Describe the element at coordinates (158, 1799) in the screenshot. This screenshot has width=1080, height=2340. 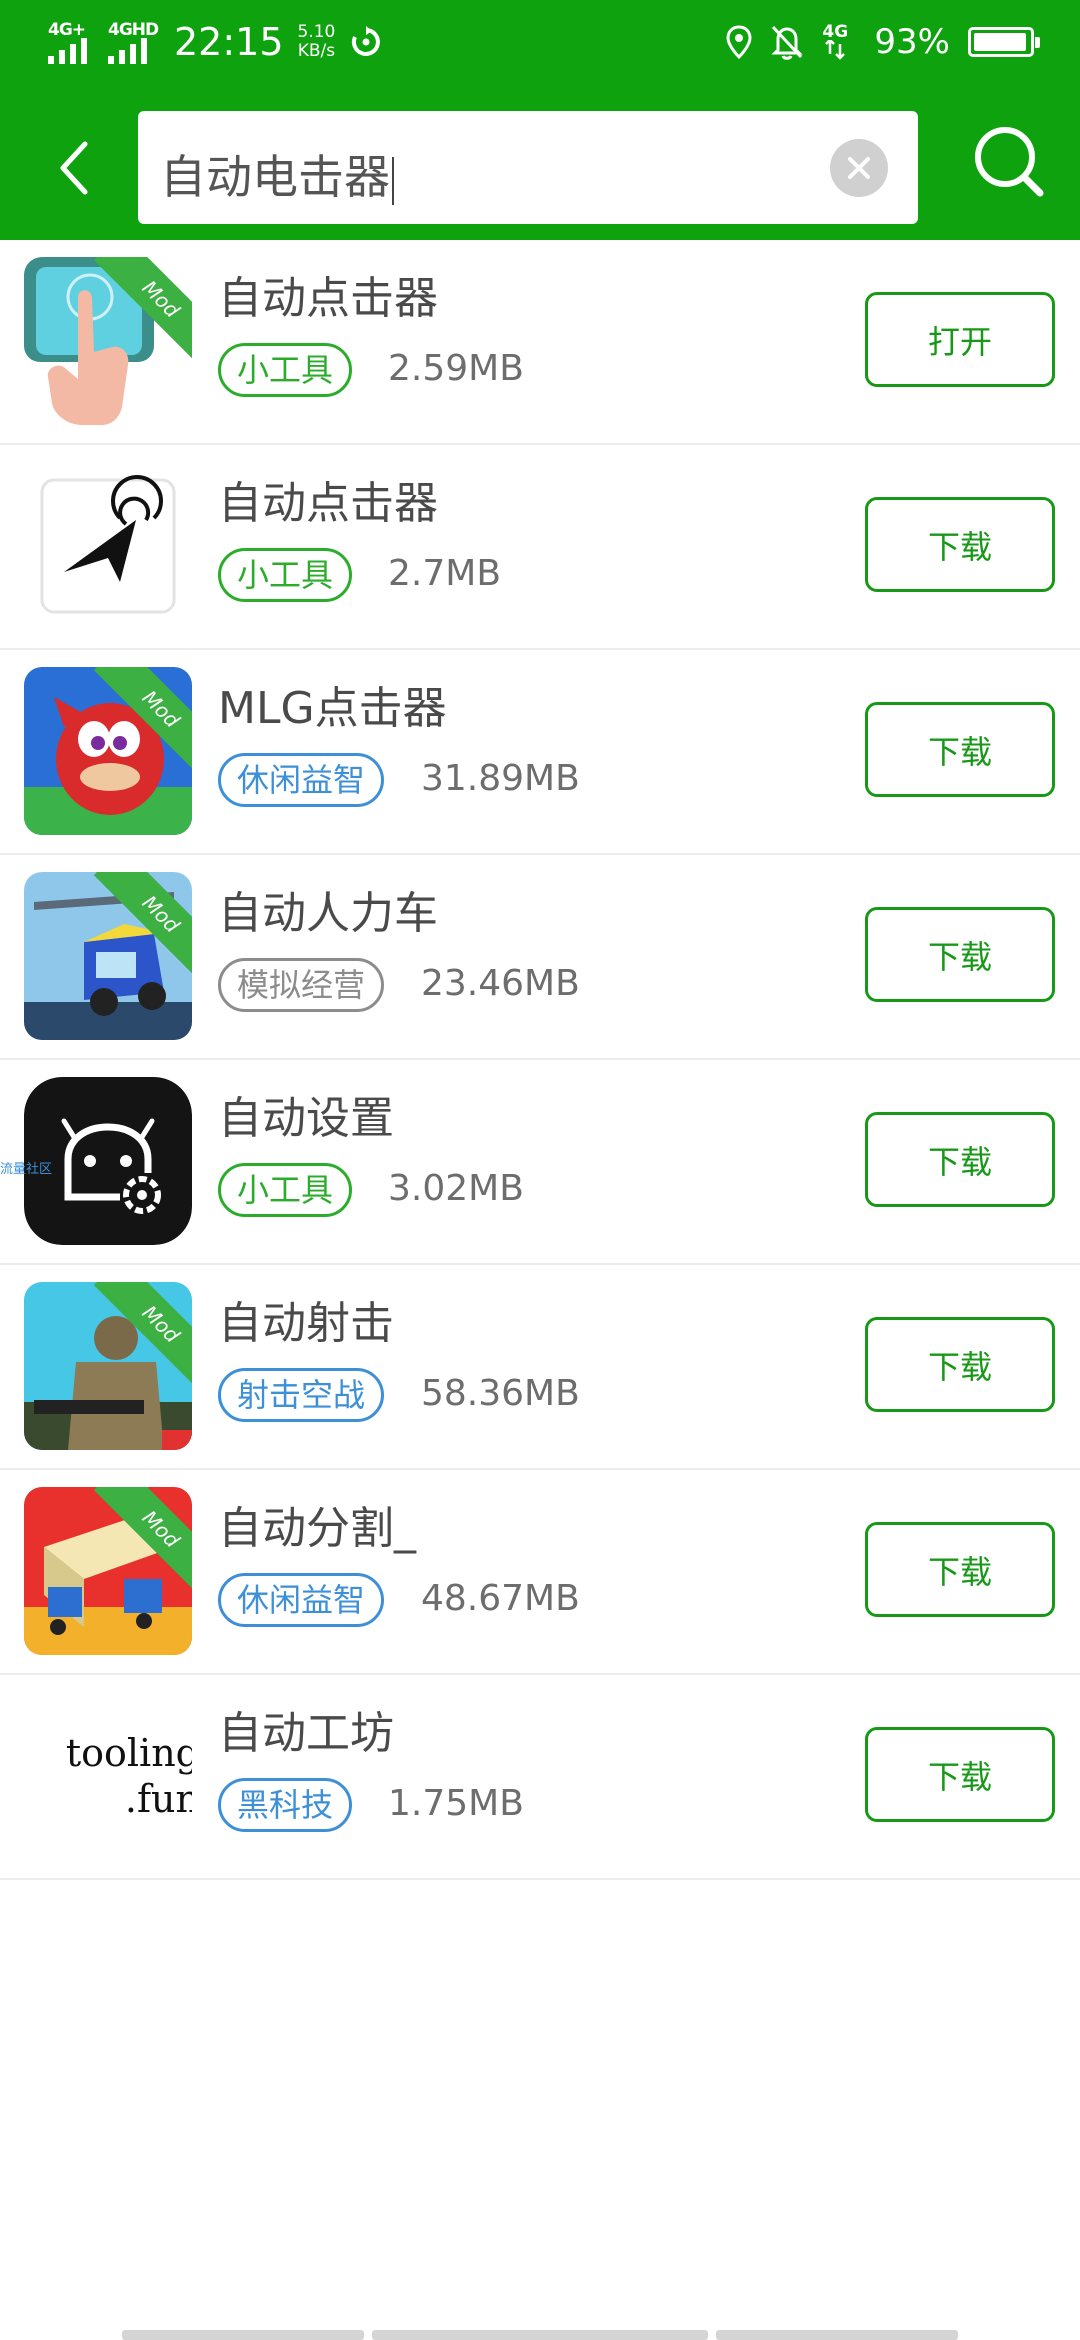
I see `logo-text-line2: .fun` at that location.